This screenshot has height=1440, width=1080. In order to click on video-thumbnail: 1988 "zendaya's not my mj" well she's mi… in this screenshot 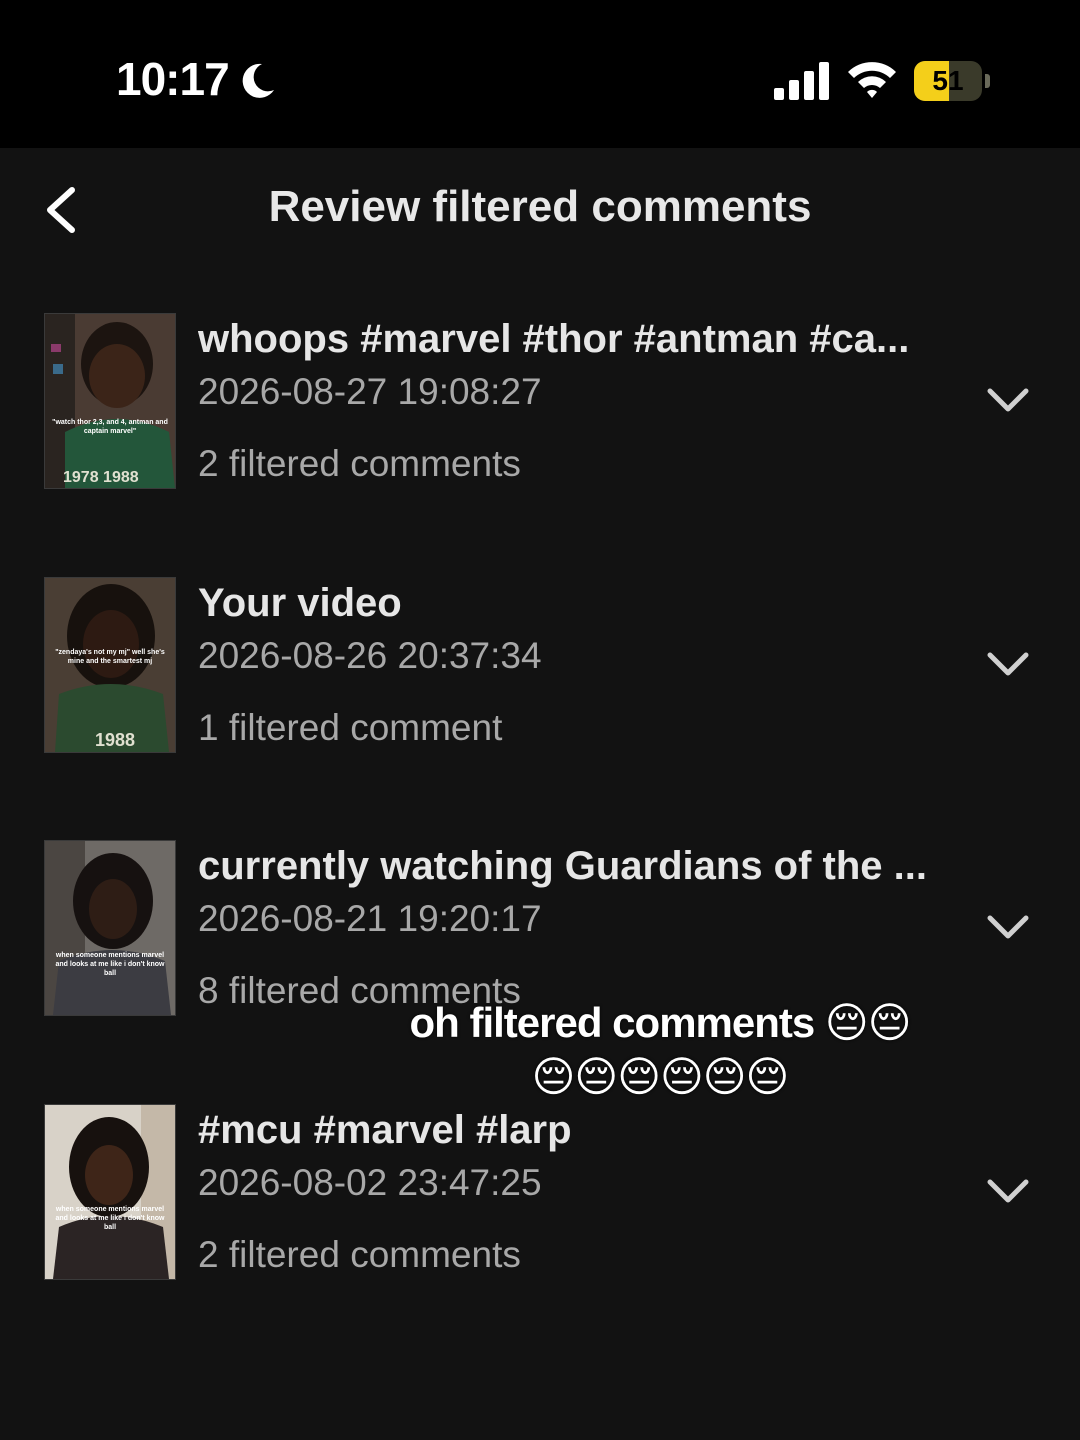, I will do `click(110, 665)`.